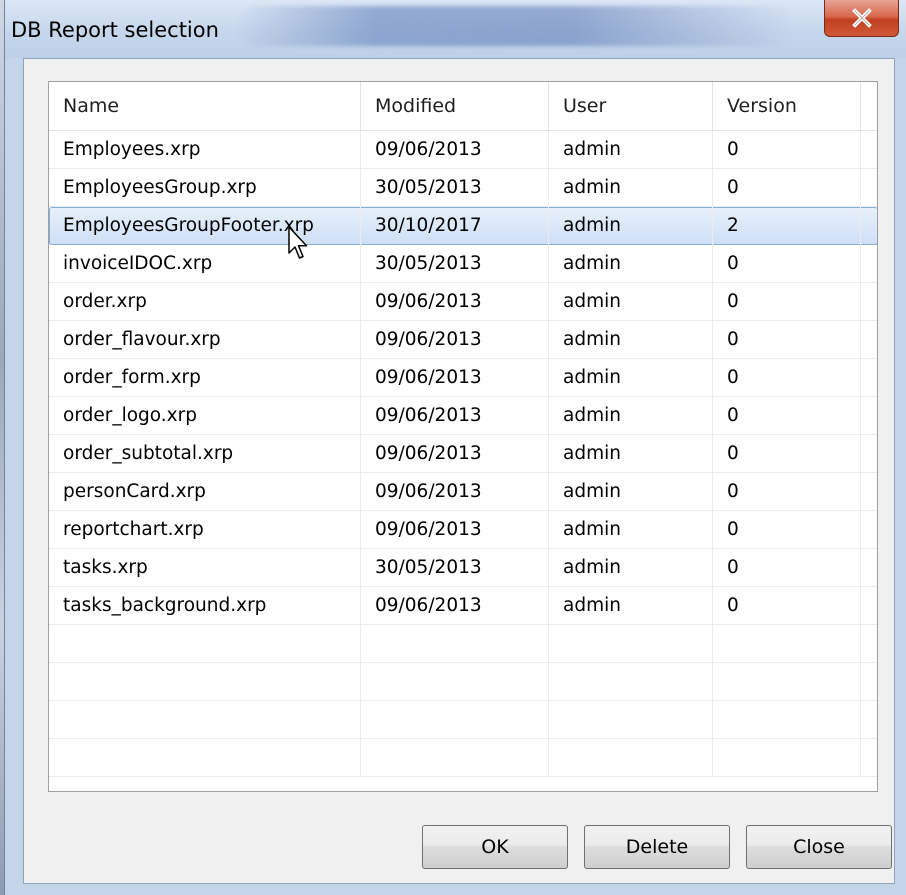 The width and height of the screenshot is (906, 895). Describe the element at coordinates (205, 264) in the screenshot. I see `cell-name: invoiceIDOC.xrp` at that location.